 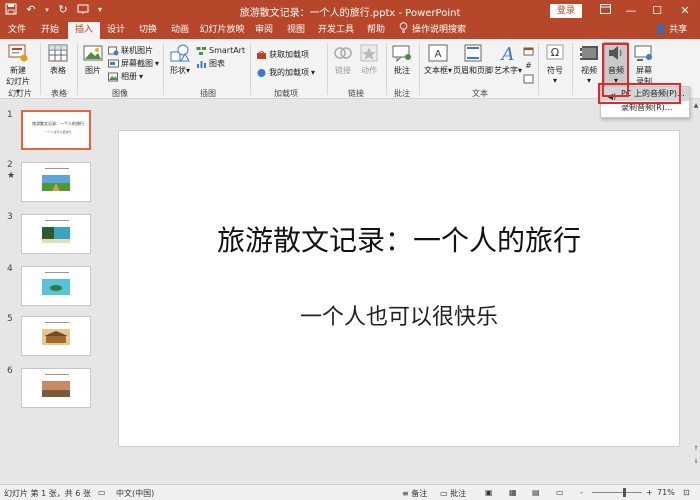 I want to click on close-icon: ✕, so click(x=685, y=11).